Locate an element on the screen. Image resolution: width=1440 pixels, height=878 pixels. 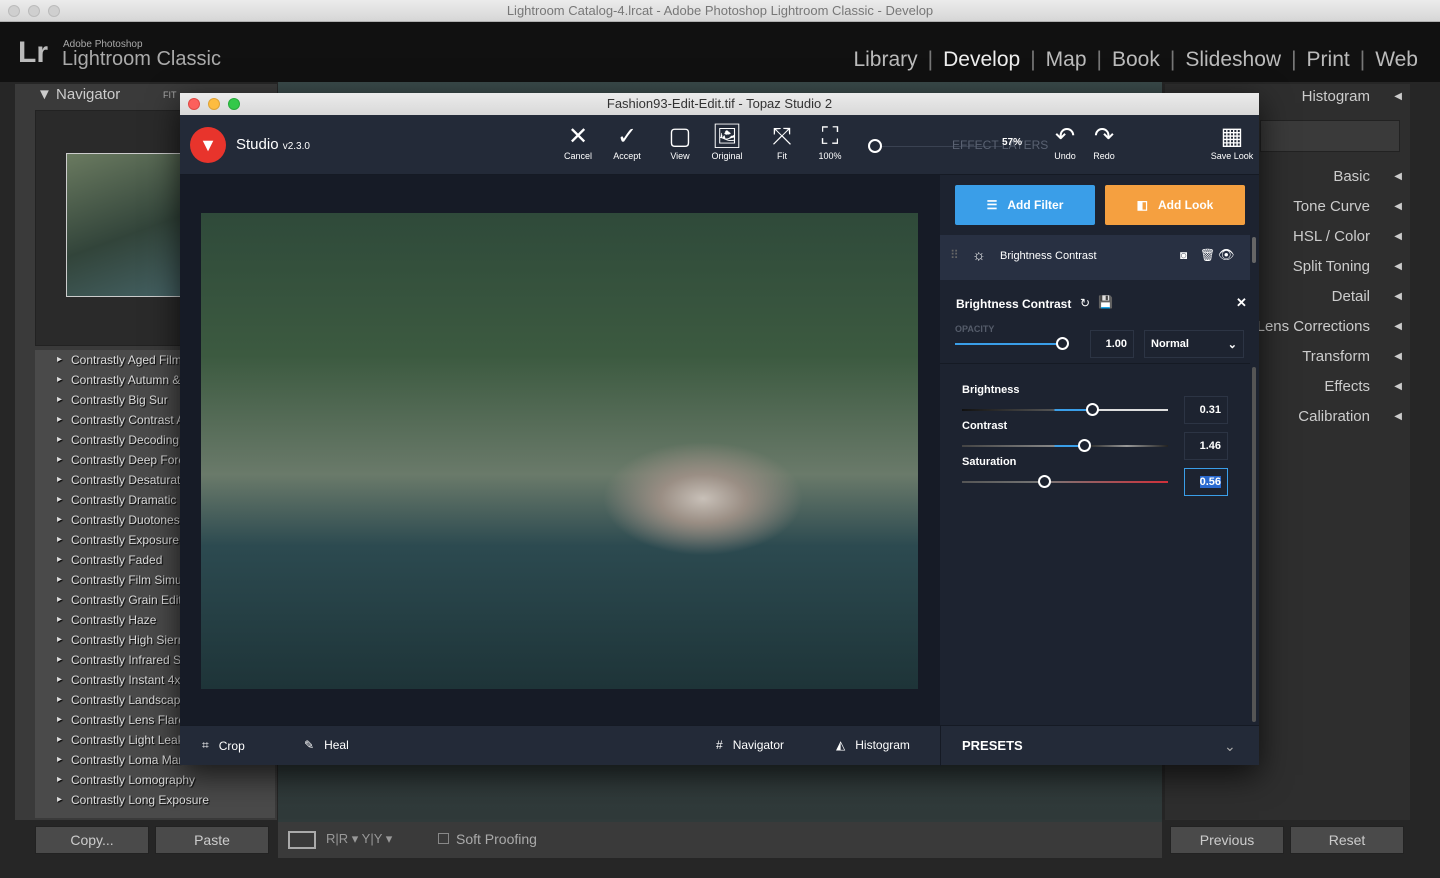
previous-button: Previous is located at coordinates (1227, 840).